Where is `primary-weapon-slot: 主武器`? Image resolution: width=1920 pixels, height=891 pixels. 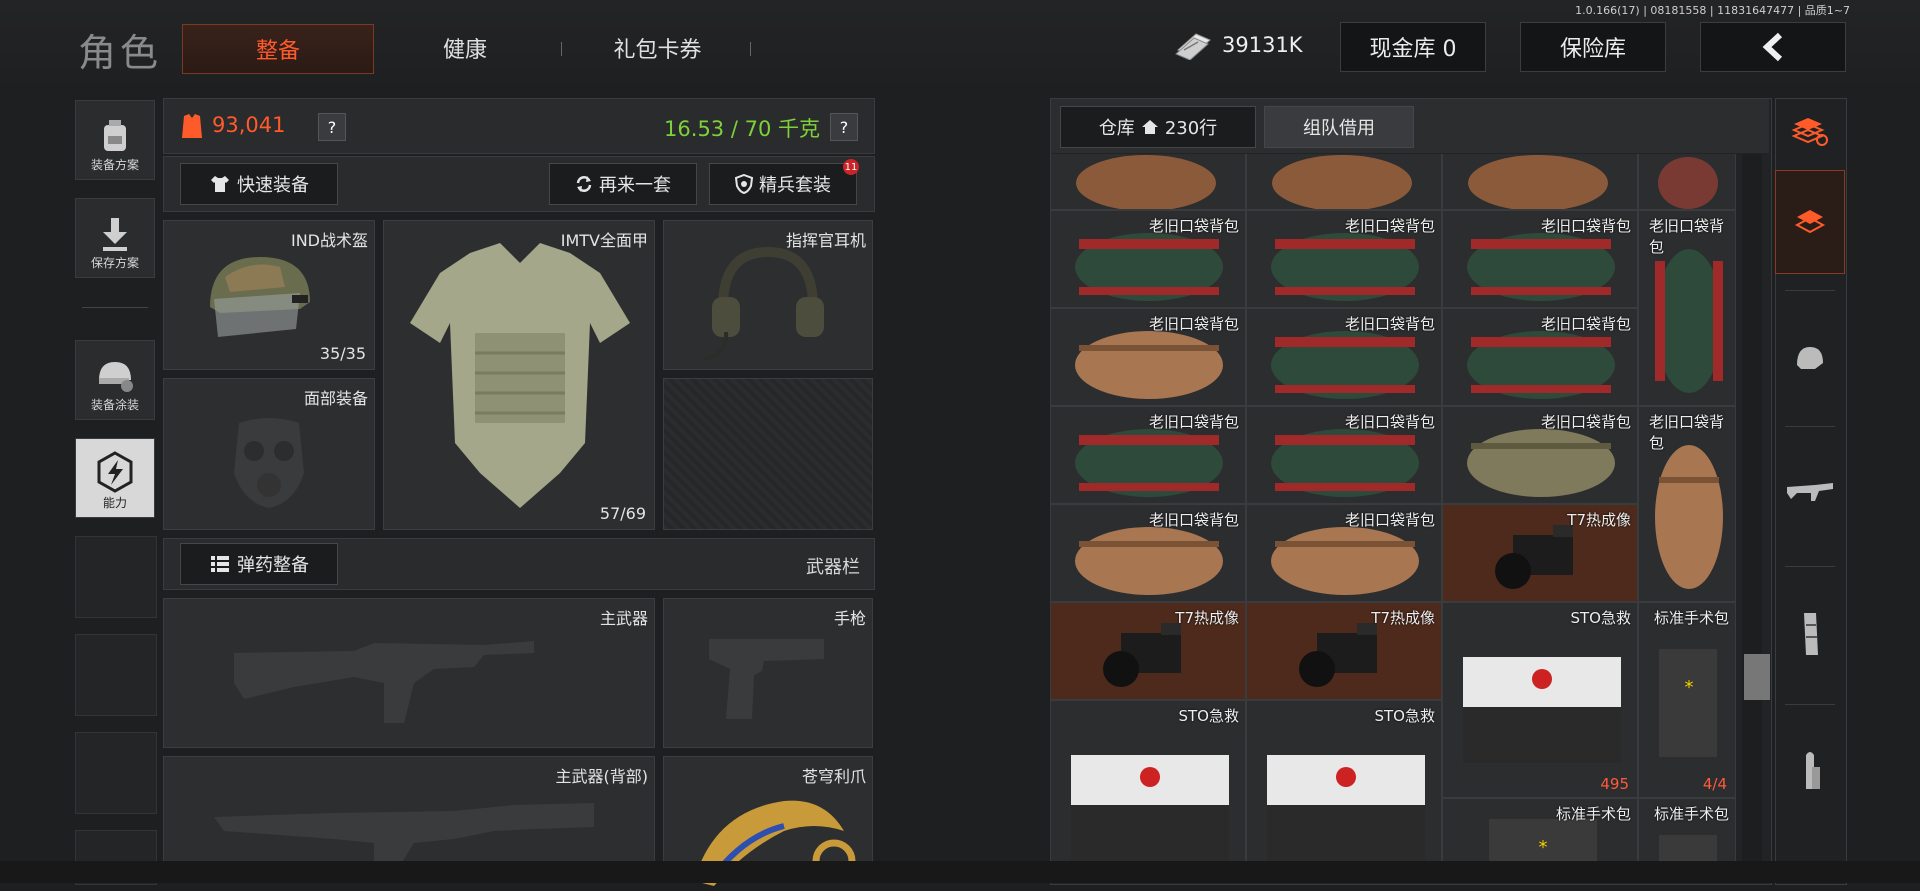 primary-weapon-slot: 主武器 is located at coordinates (409, 673).